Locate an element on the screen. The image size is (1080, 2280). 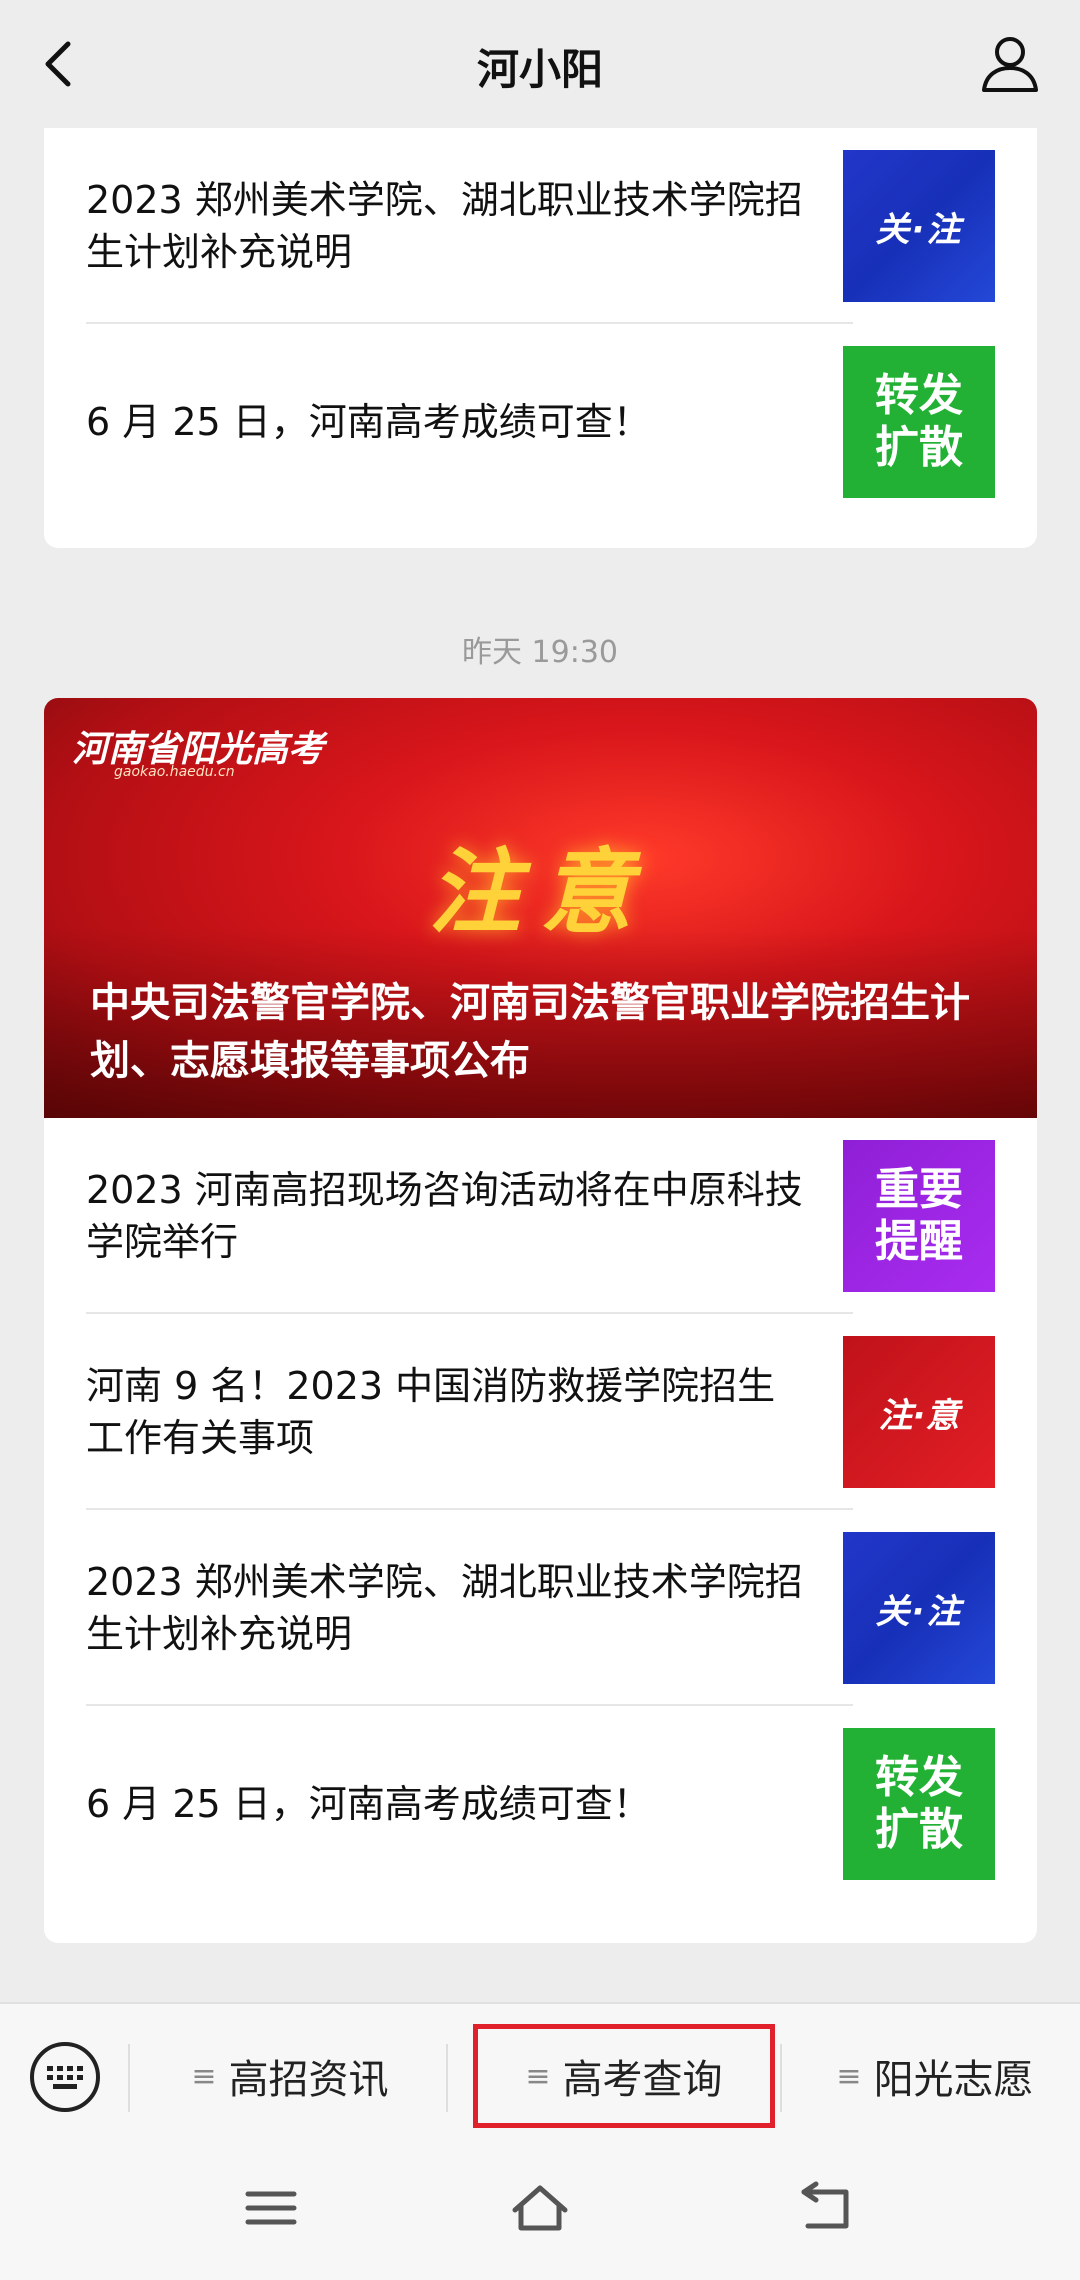
thumbnail-label: 重要提醒 is located at coordinates (919, 1215).